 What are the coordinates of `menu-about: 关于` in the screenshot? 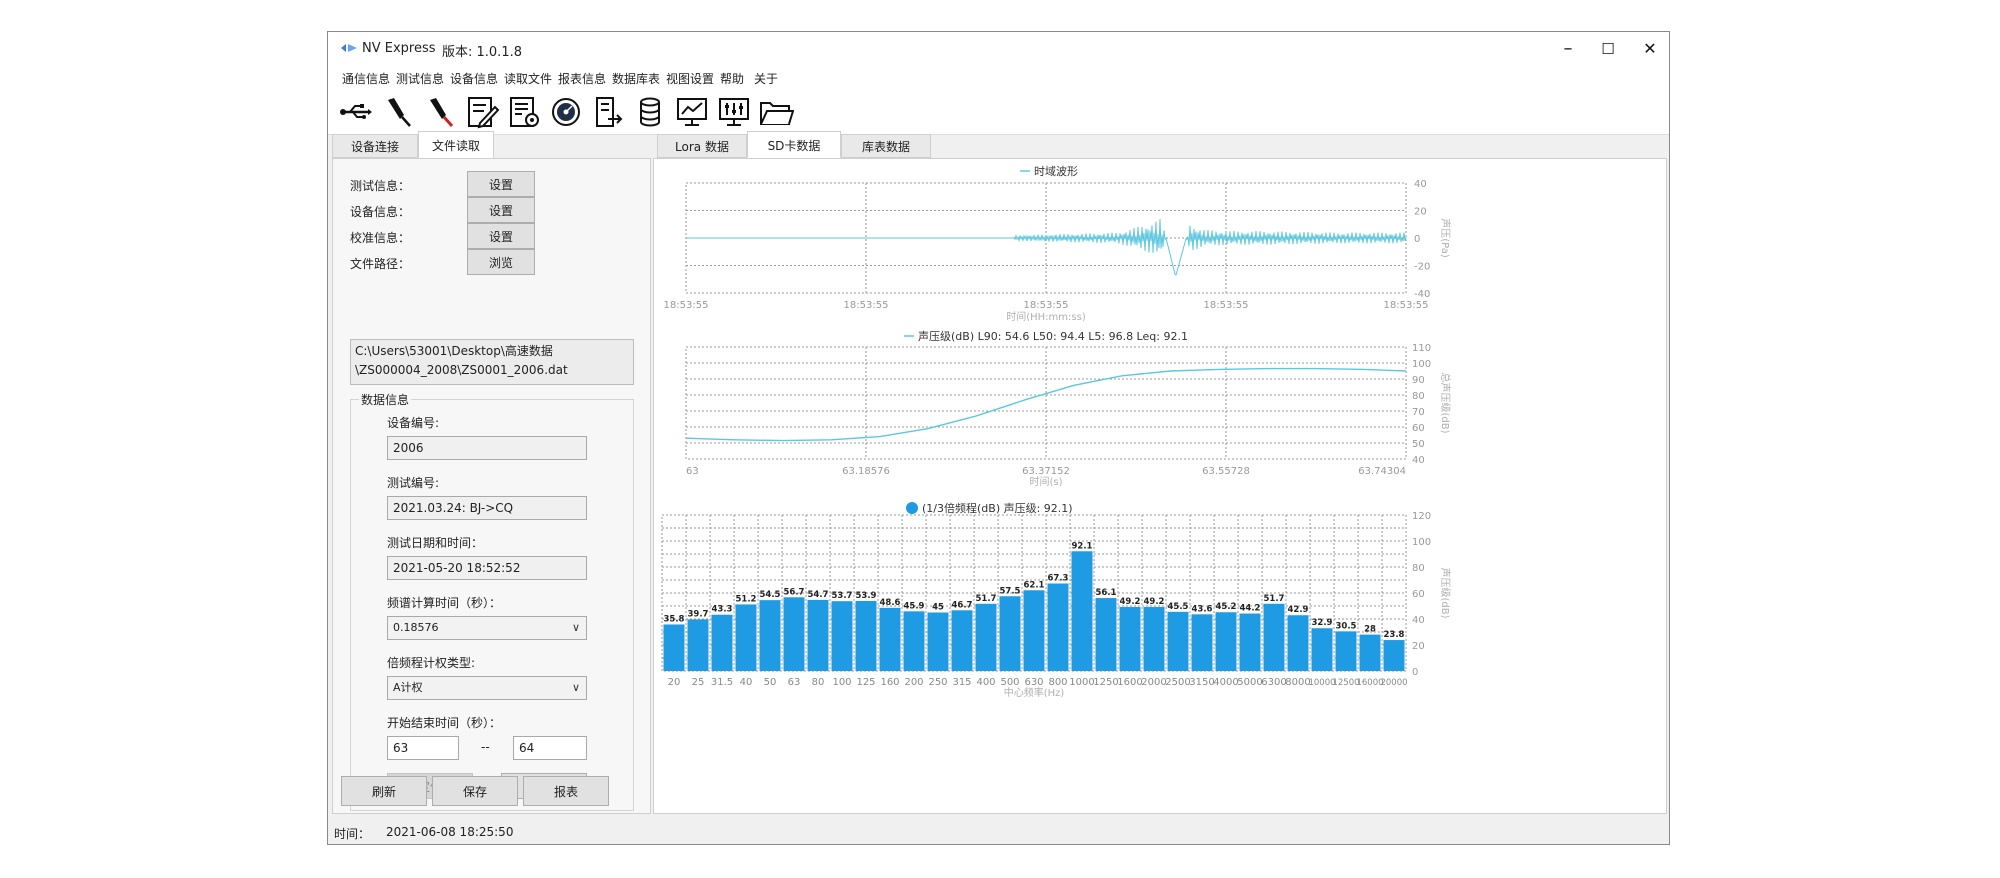 It's located at (766, 78).